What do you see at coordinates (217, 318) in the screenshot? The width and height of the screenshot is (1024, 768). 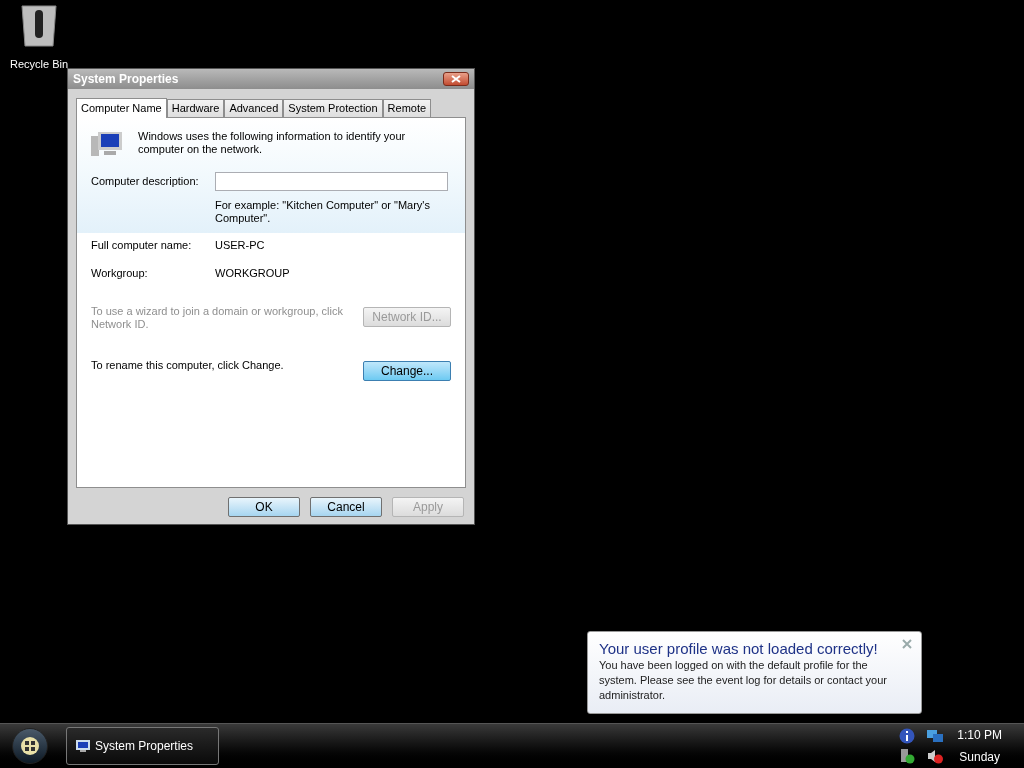 I see `instruction-text: To use a wizard to join a domain or workgroup, click Network ID.` at bounding box center [217, 318].